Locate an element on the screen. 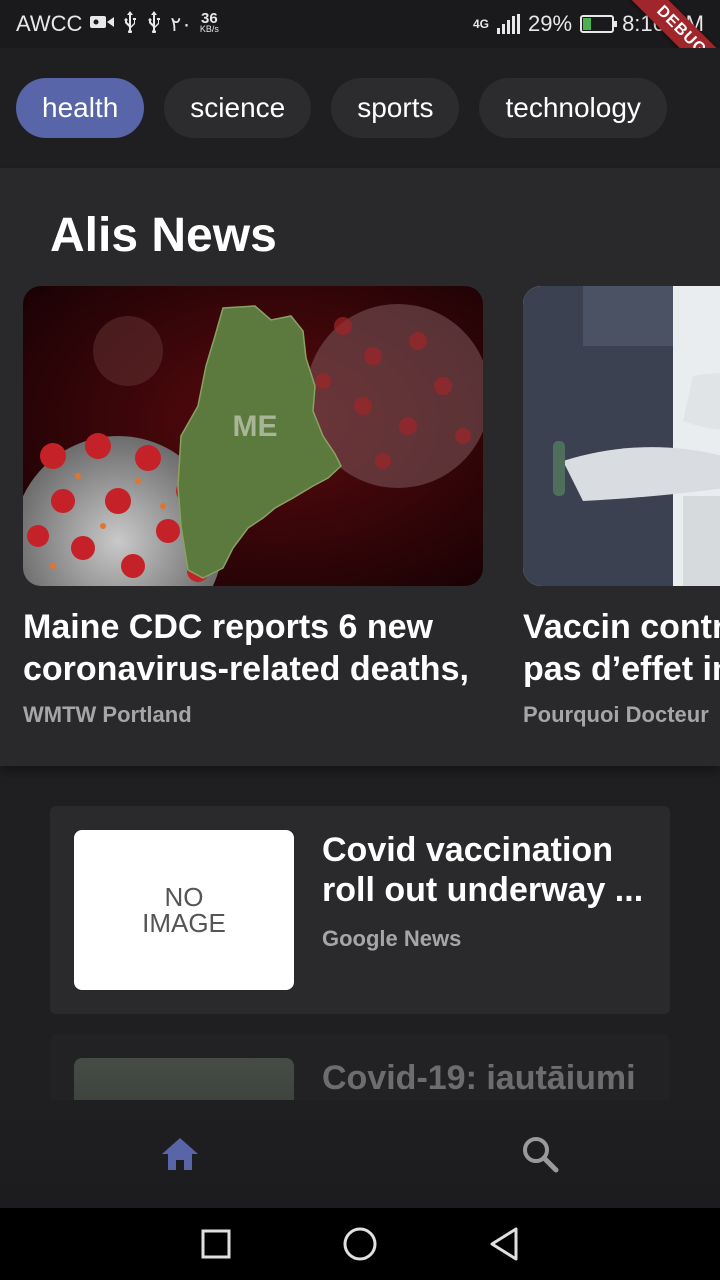  no-image-thumbnail: NO IMAGE is located at coordinates (184, 910).